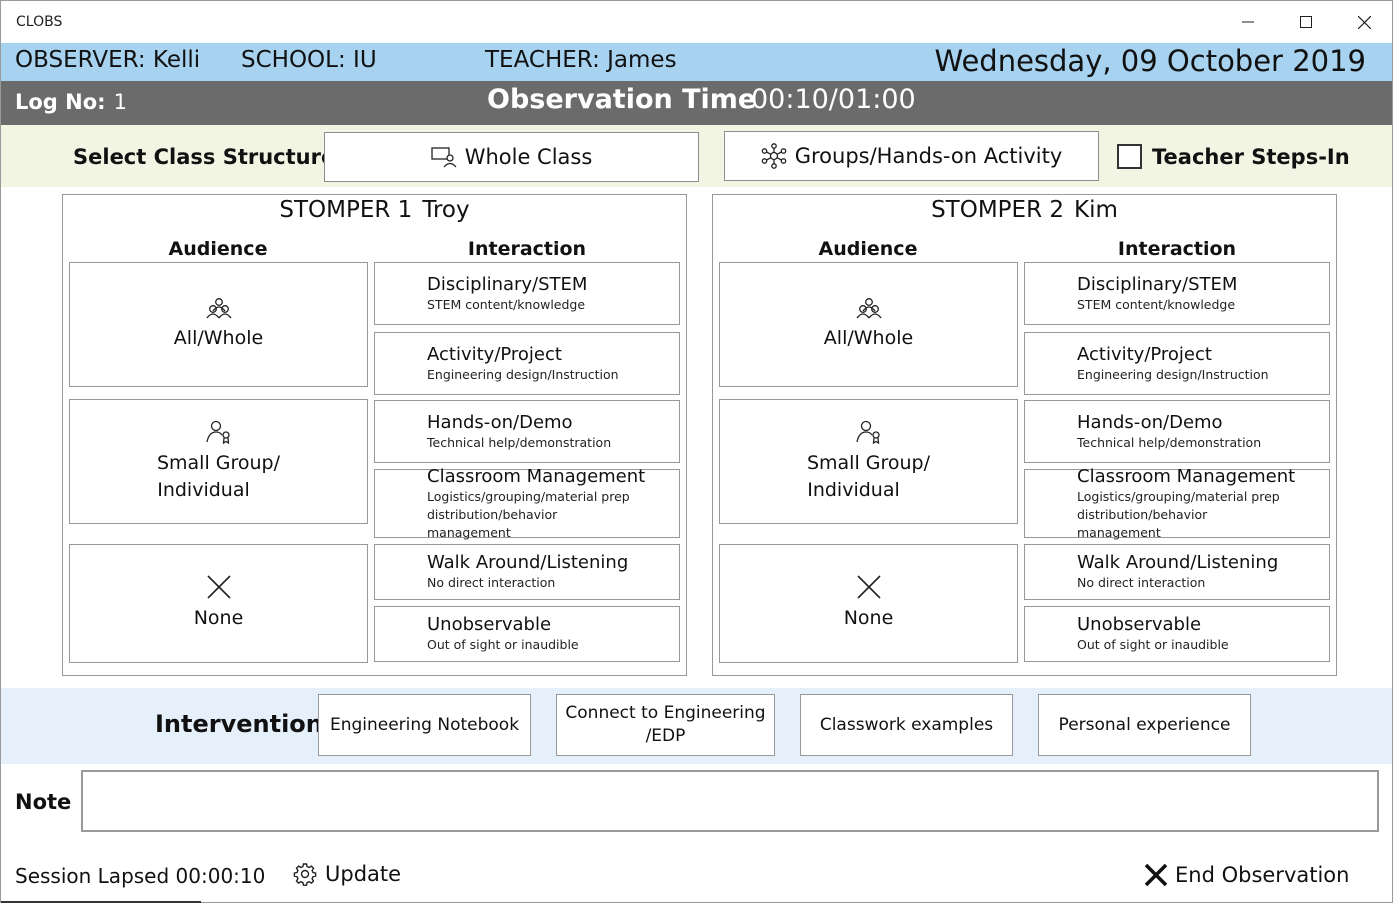 This screenshot has width=1393, height=903. What do you see at coordinates (1129, 156) in the screenshot?
I see `teacher-steps-in-checkbox` at bounding box center [1129, 156].